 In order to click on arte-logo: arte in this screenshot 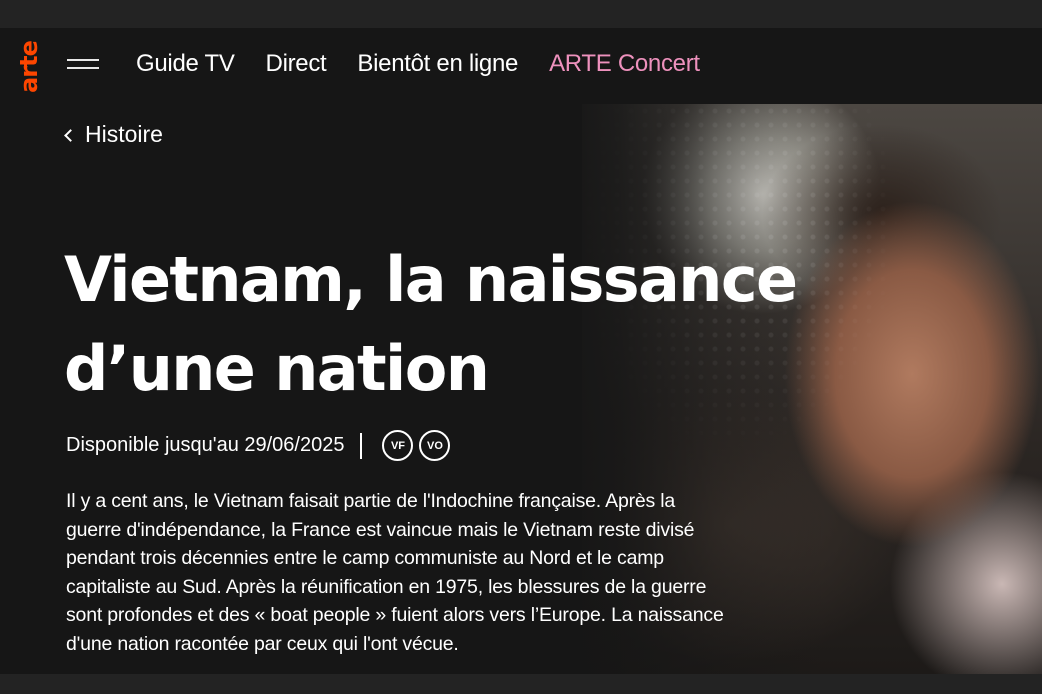, I will do `click(29, 67)`.